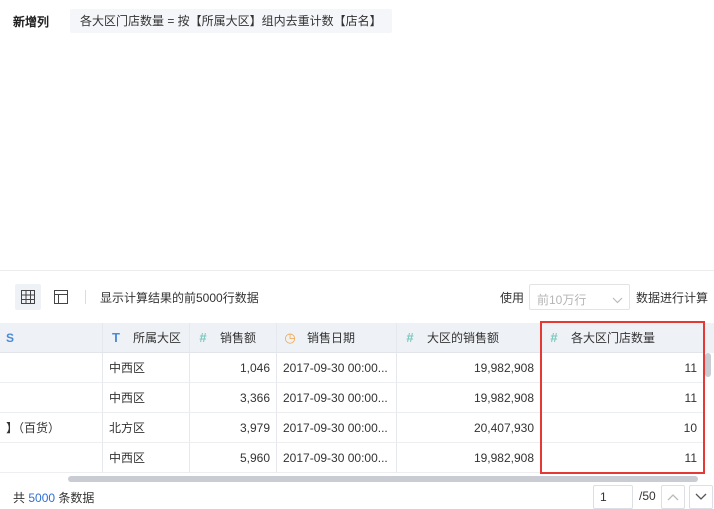  What do you see at coordinates (10, 338) in the screenshot?
I see `column-header-fragment: S` at bounding box center [10, 338].